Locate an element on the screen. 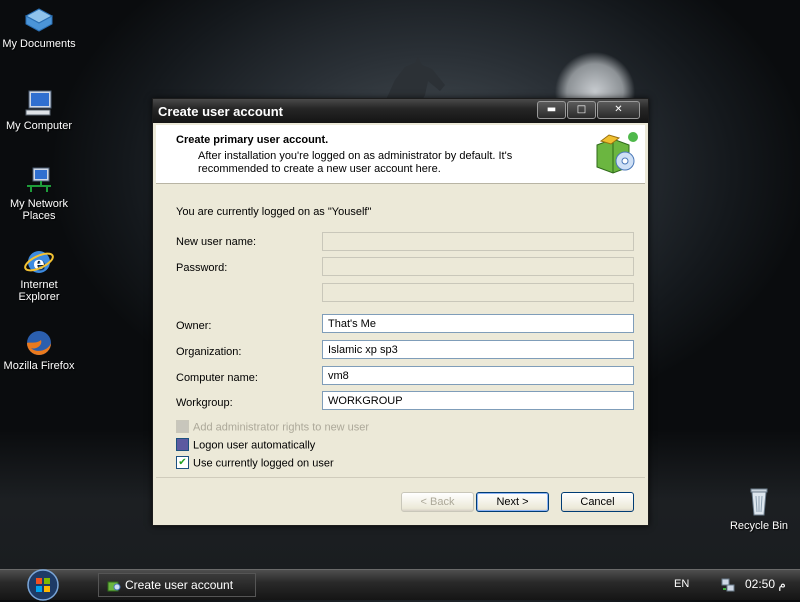 This screenshot has width=800, height=602. taskbar: Create user account EN 02:50 م is located at coordinates (400, 585).